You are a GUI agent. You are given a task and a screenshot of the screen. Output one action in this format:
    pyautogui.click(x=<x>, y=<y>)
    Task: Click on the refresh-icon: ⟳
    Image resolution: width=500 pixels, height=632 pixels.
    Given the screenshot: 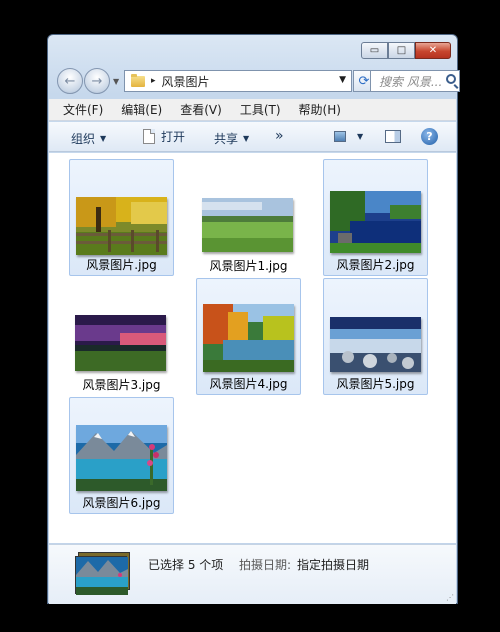 What is the action you would take?
    pyautogui.click(x=364, y=81)
    